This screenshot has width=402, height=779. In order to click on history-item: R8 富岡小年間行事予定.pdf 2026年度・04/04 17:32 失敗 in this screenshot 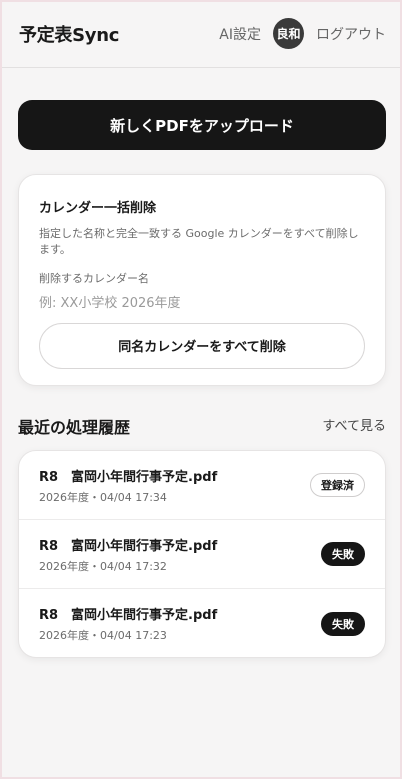, I will do `click(202, 554)`.